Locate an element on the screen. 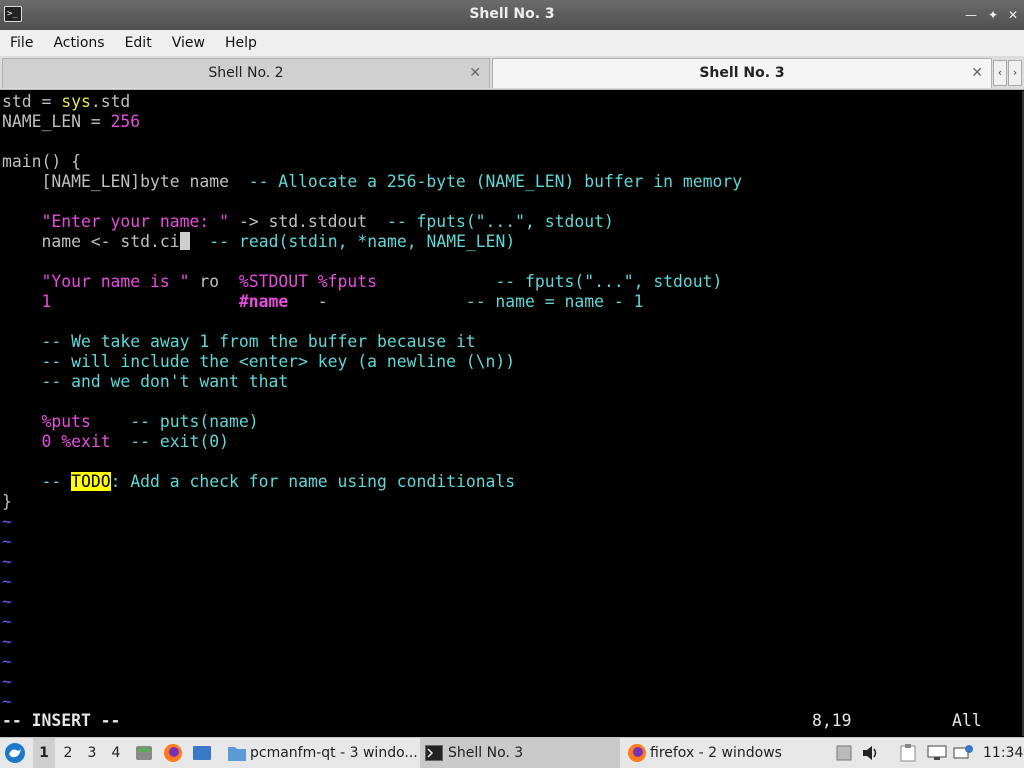 Image resolution: width=1024 pixels, height=768 pixels. desktop-1: 1 is located at coordinates (44, 753).